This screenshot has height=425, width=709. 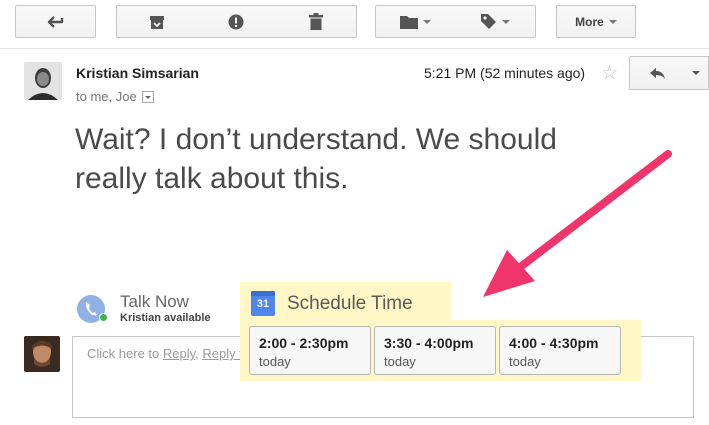 I want to click on delete-button, so click(x=316, y=21).